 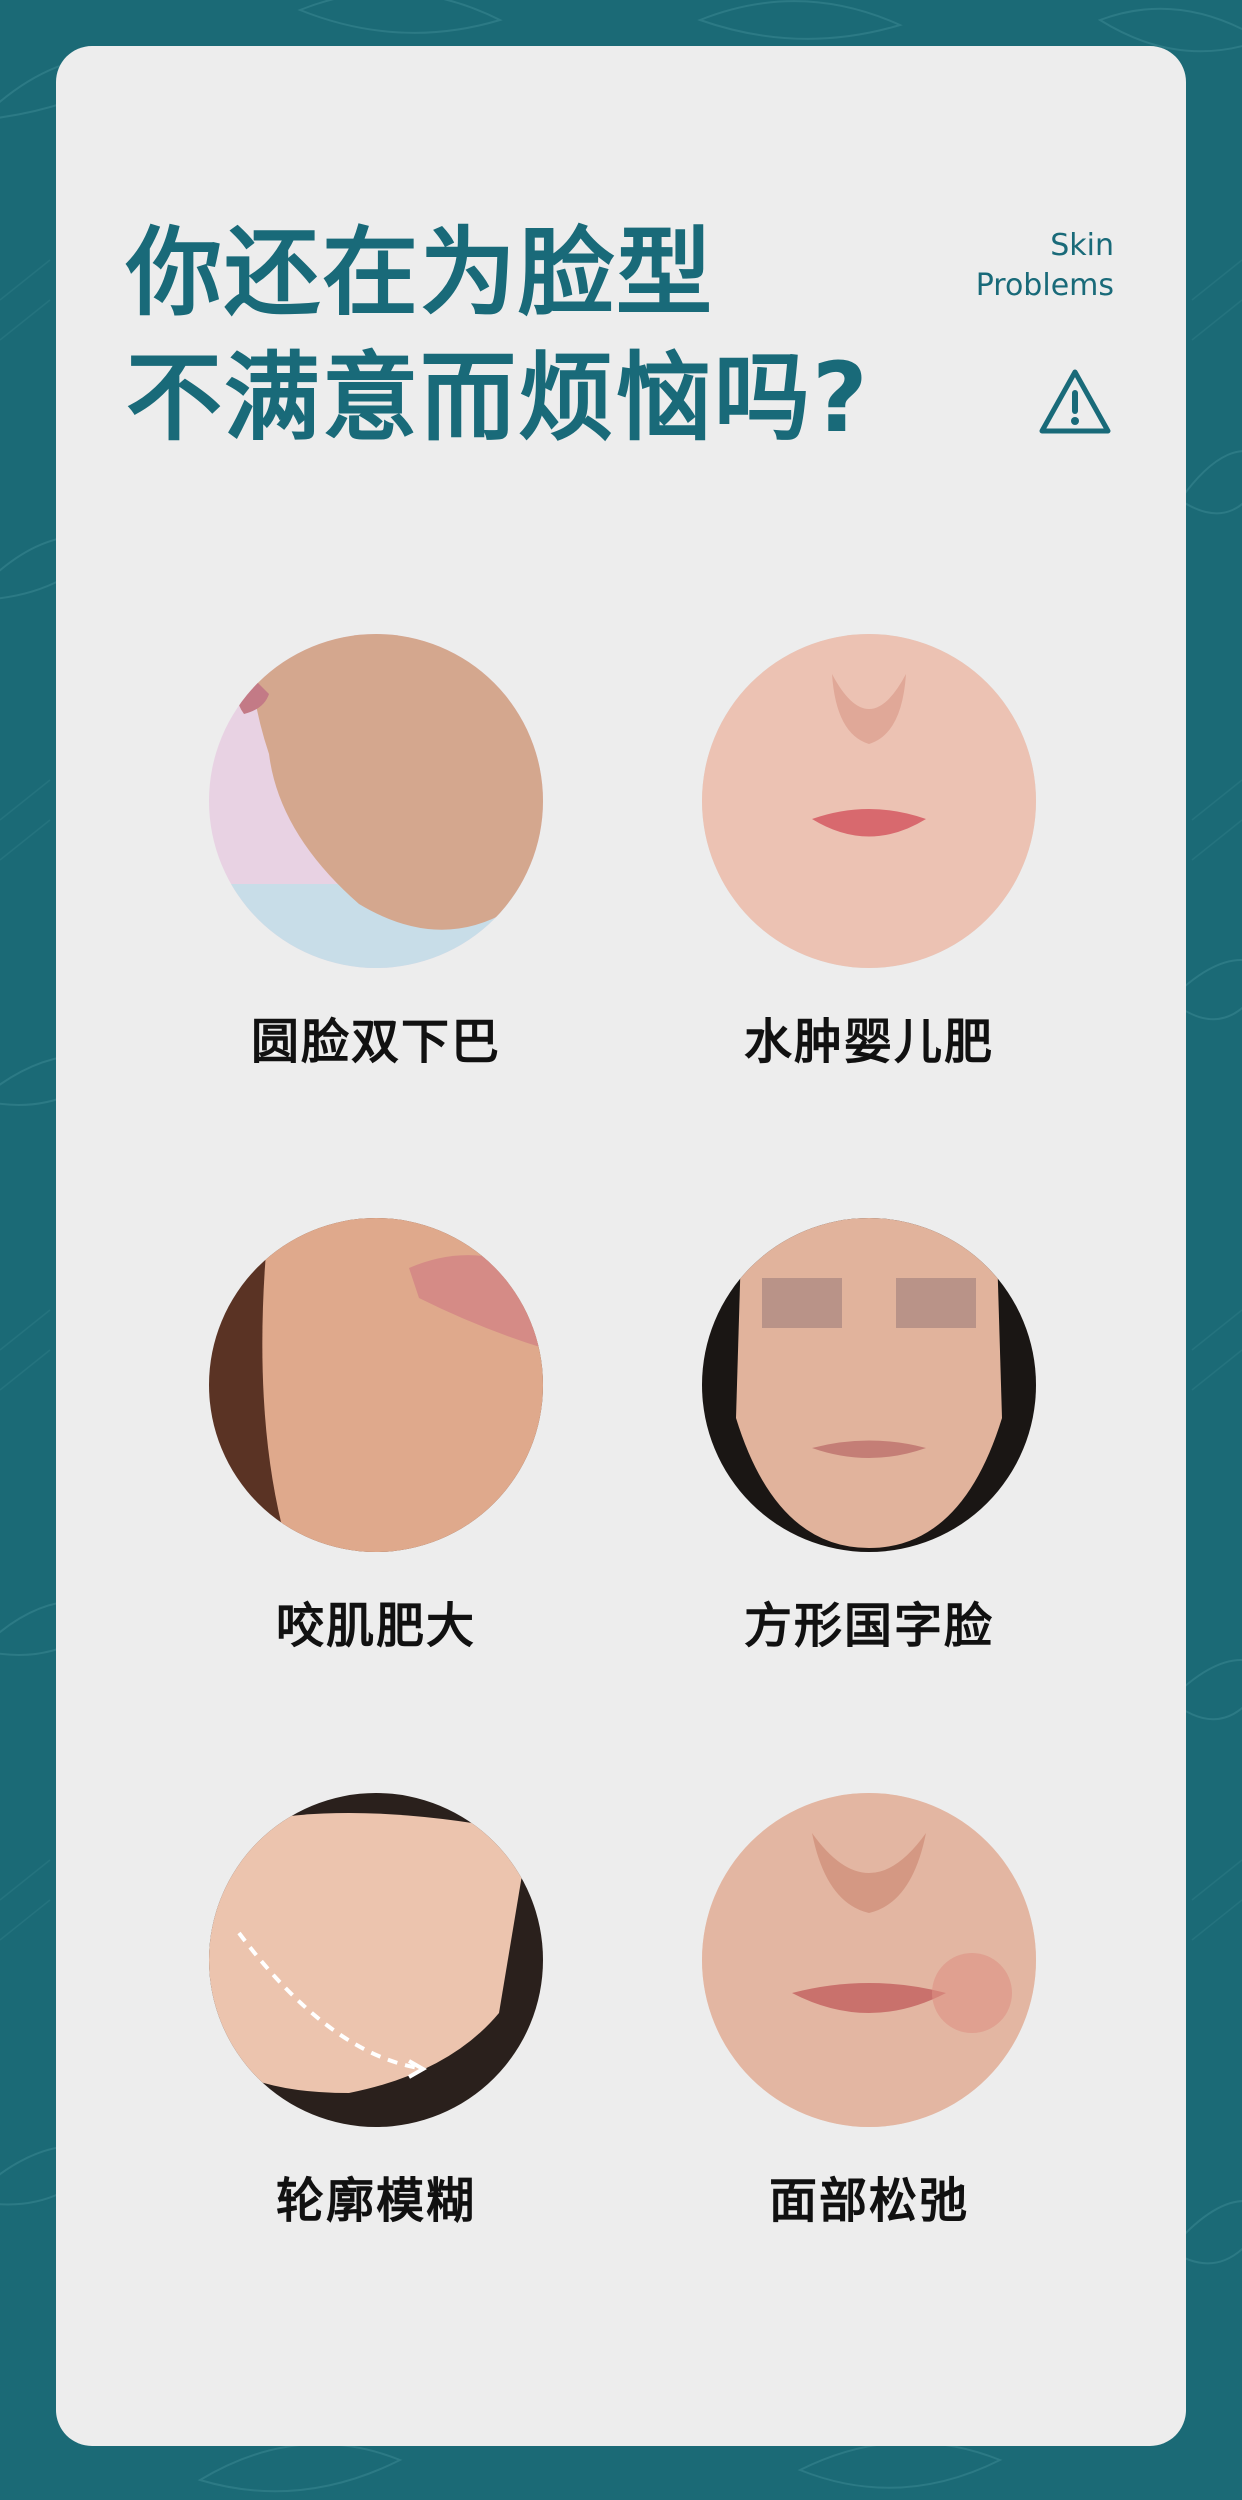 What do you see at coordinates (420, 273) in the screenshot?
I see `title-line-1: 你还在为脸型` at bounding box center [420, 273].